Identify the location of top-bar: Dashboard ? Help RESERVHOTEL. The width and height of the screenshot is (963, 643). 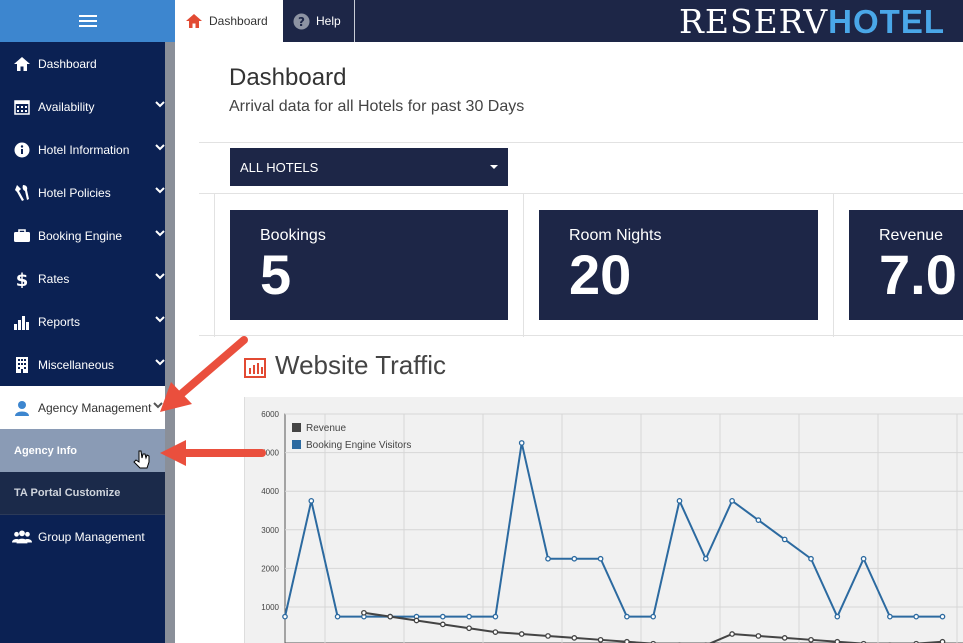
(569, 21).